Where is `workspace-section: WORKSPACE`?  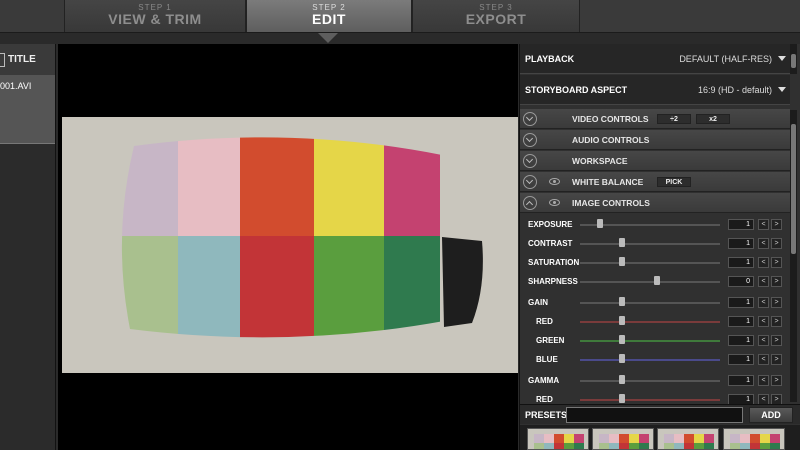
workspace-section: WORKSPACE is located at coordinates (655, 161).